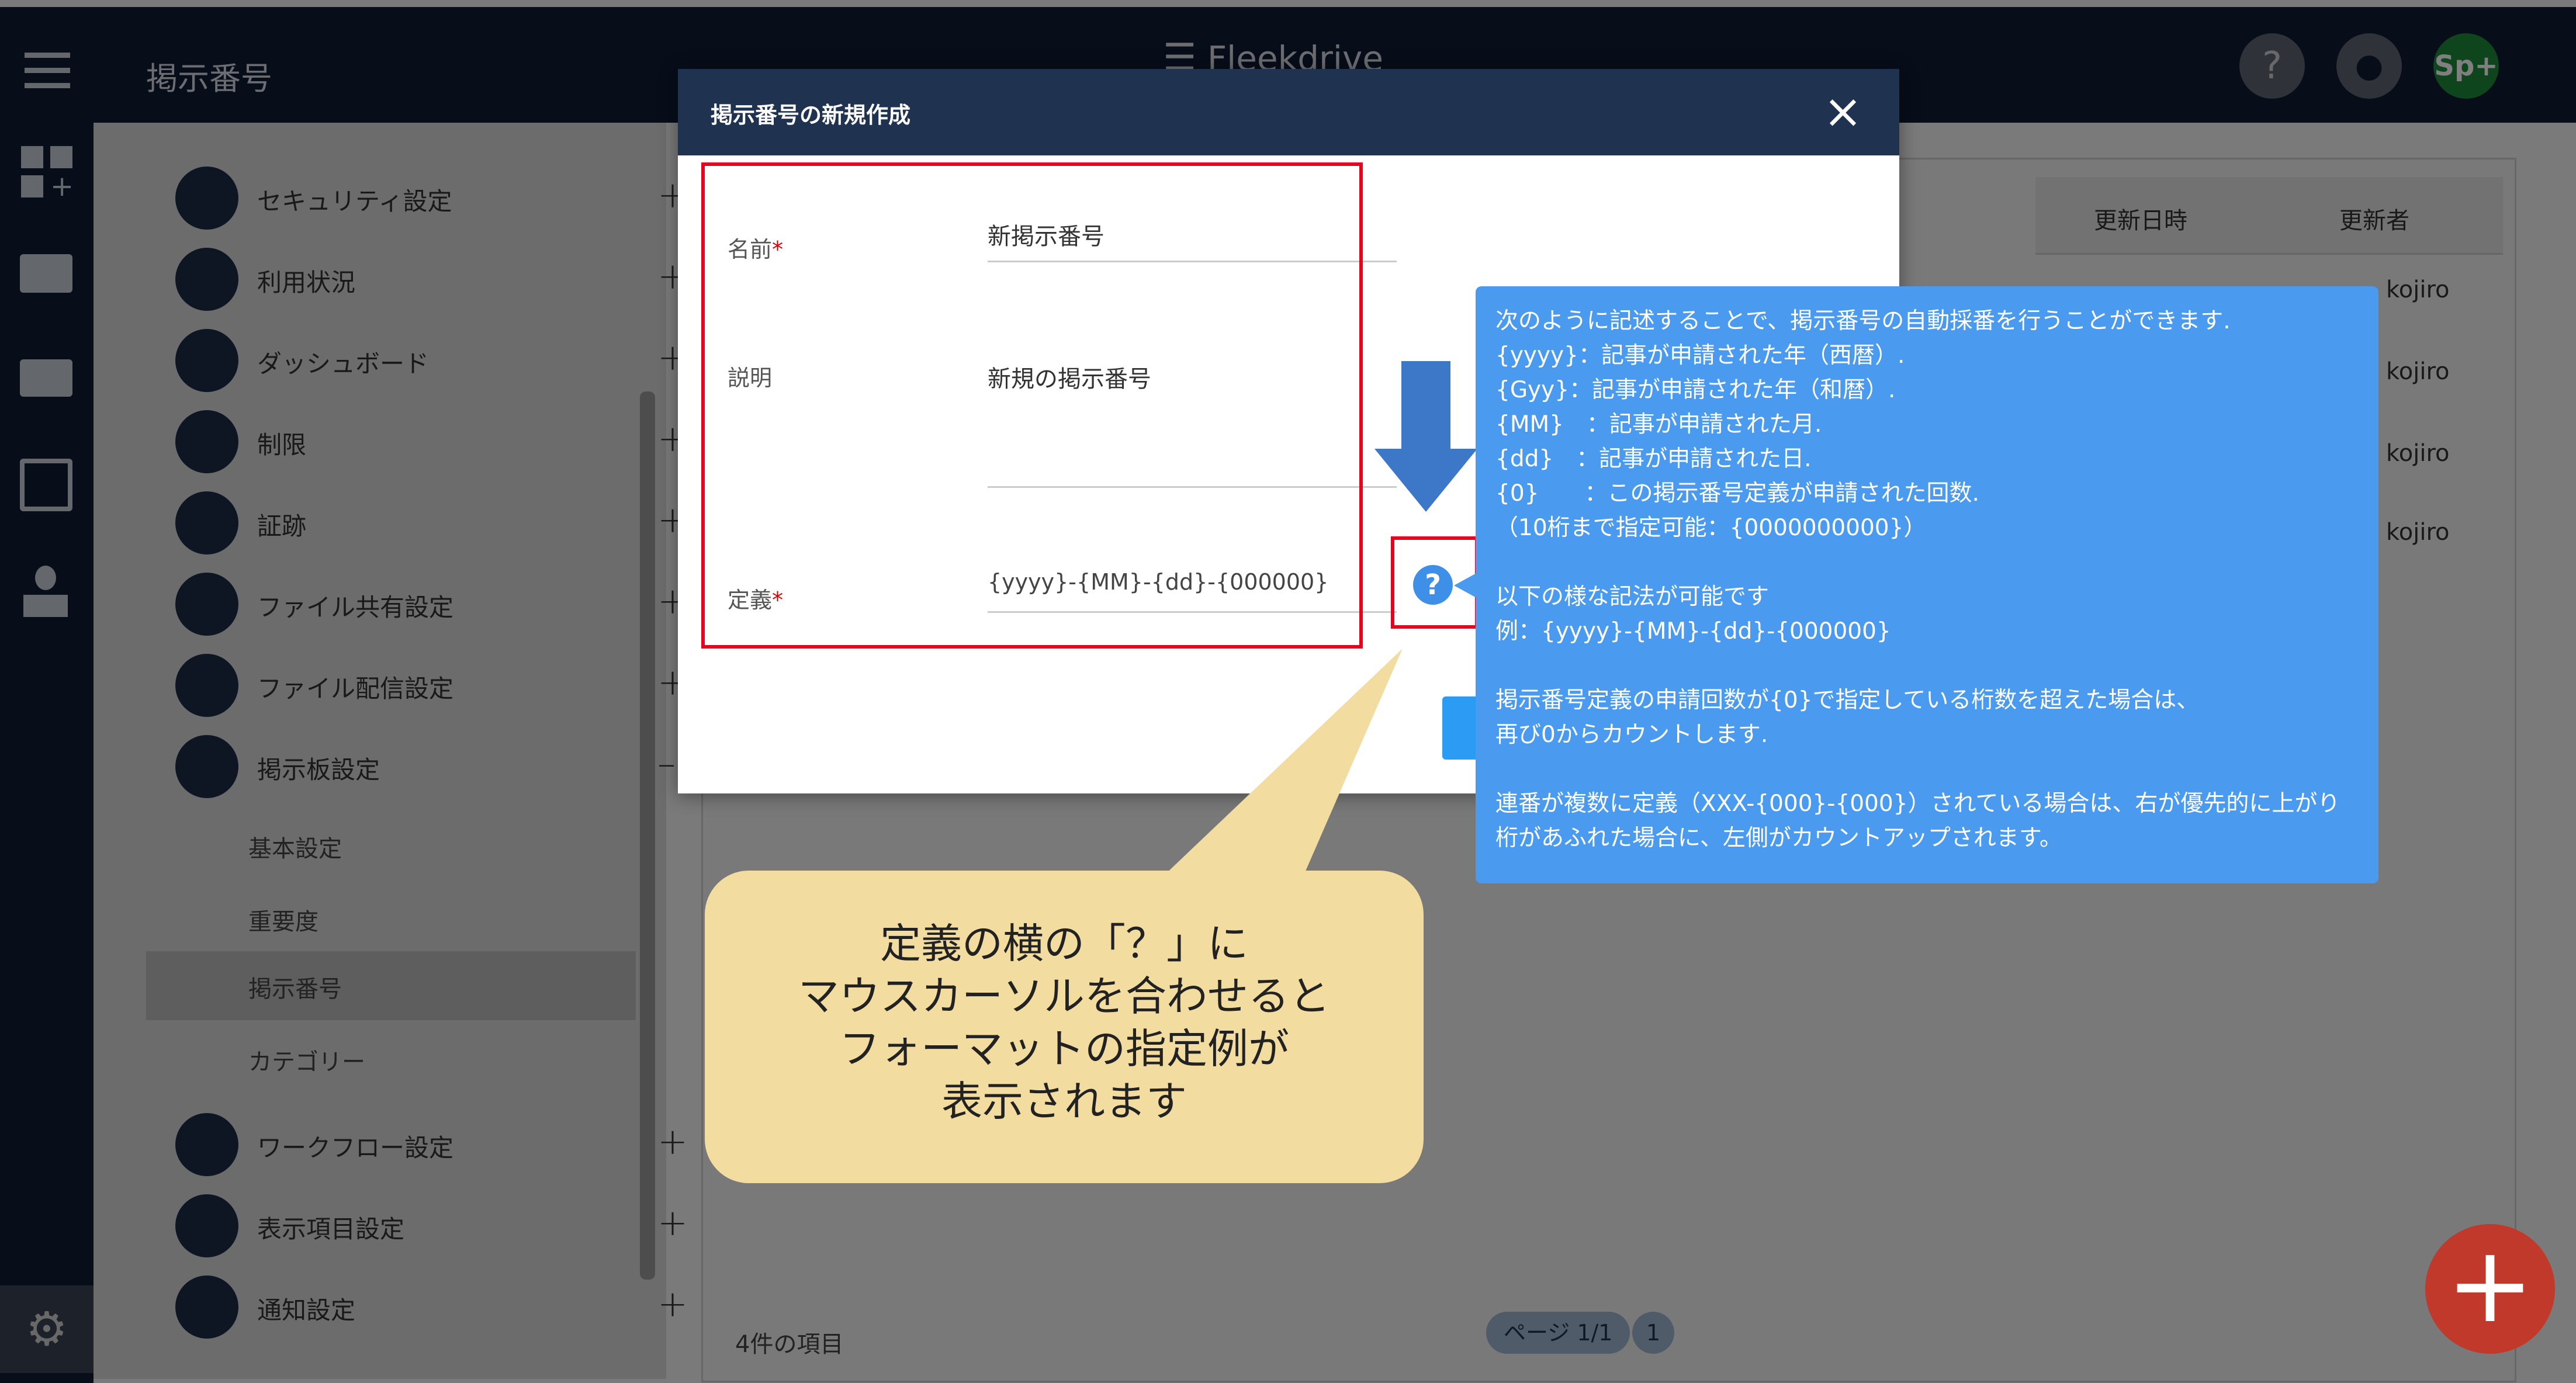  I want to click on tooltip-line: 以下の様な記法が可能です, so click(1632, 597).